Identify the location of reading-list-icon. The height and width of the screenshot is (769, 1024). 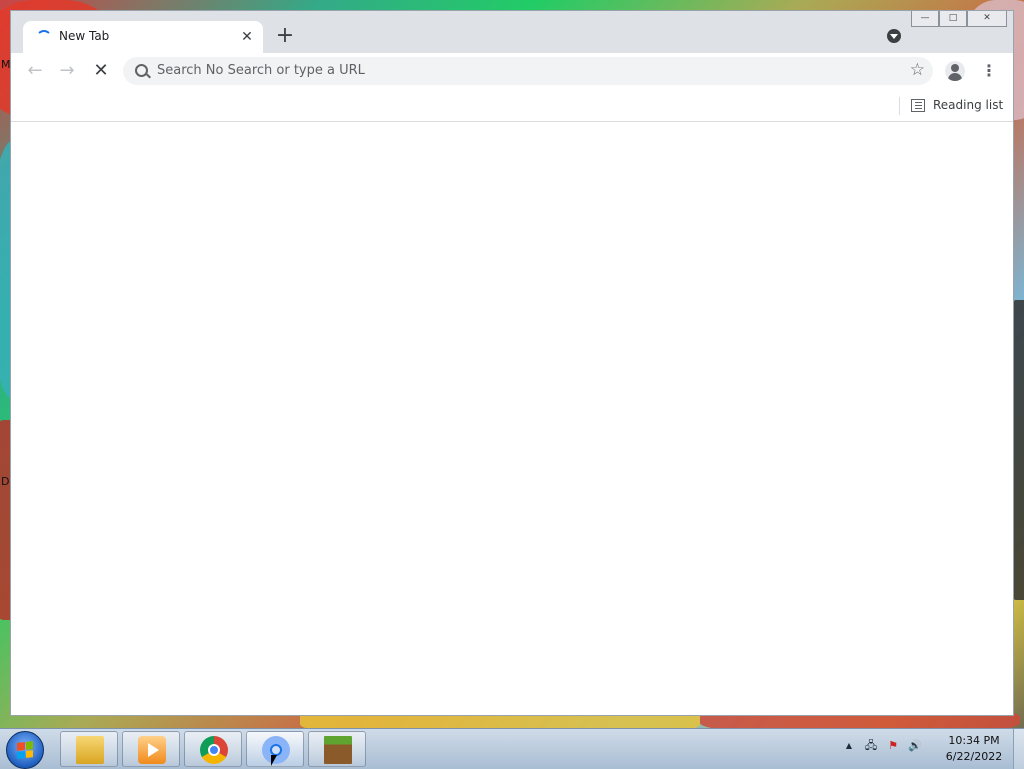
(918, 105).